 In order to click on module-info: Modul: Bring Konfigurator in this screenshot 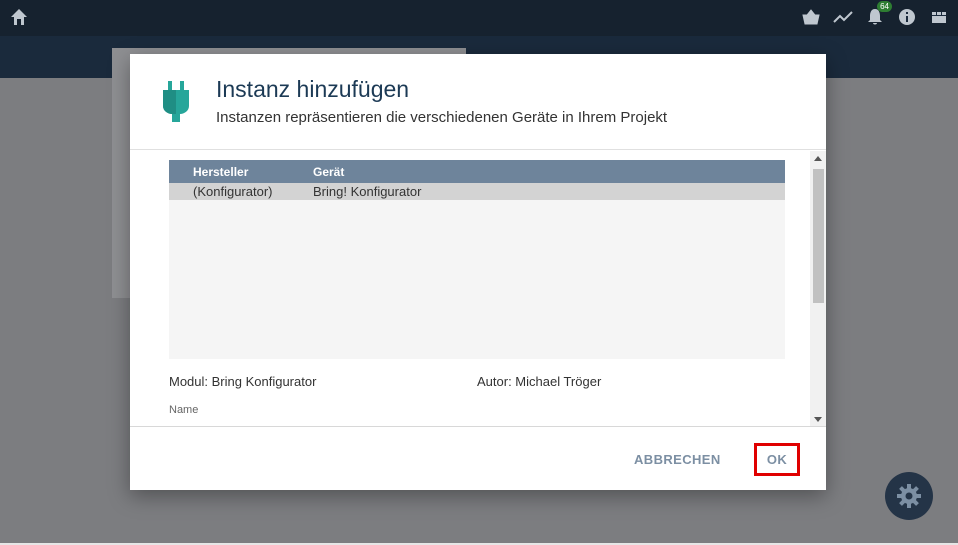, I will do `click(243, 381)`.